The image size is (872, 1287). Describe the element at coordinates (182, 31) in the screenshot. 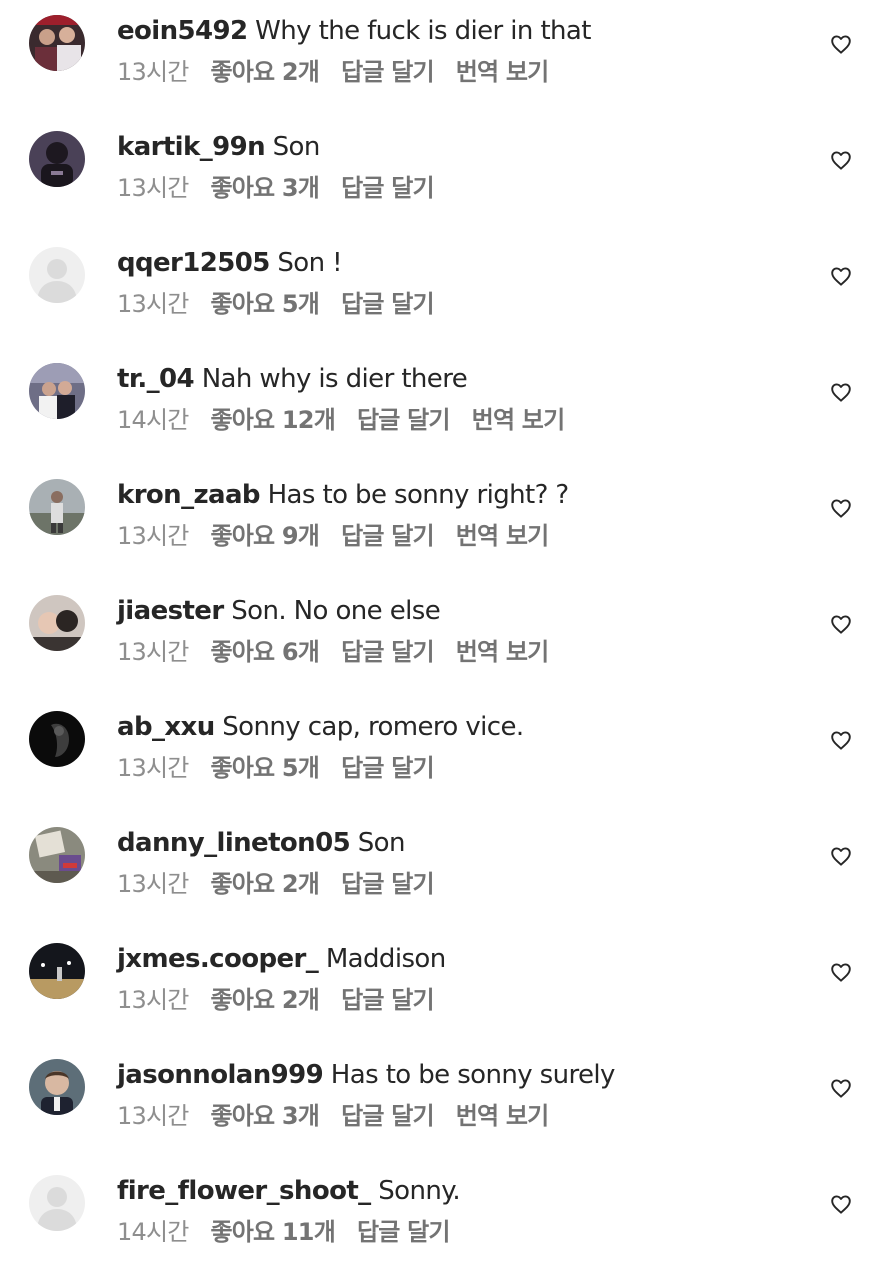

I see `comment-username: eoin5492` at that location.